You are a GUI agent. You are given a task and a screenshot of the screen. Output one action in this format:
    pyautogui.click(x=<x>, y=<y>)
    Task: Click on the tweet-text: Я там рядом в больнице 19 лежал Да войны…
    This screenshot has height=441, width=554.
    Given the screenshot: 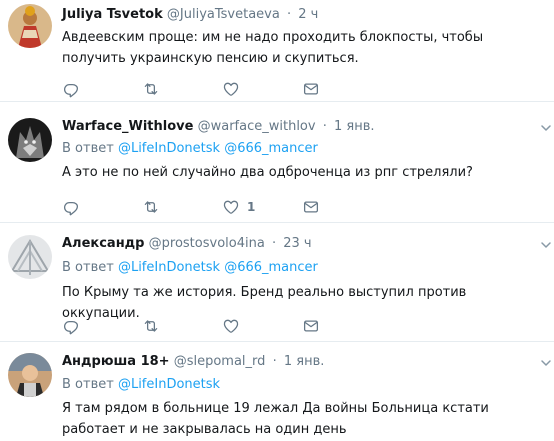 What is the action you would take?
    pyautogui.click(x=275, y=419)
    